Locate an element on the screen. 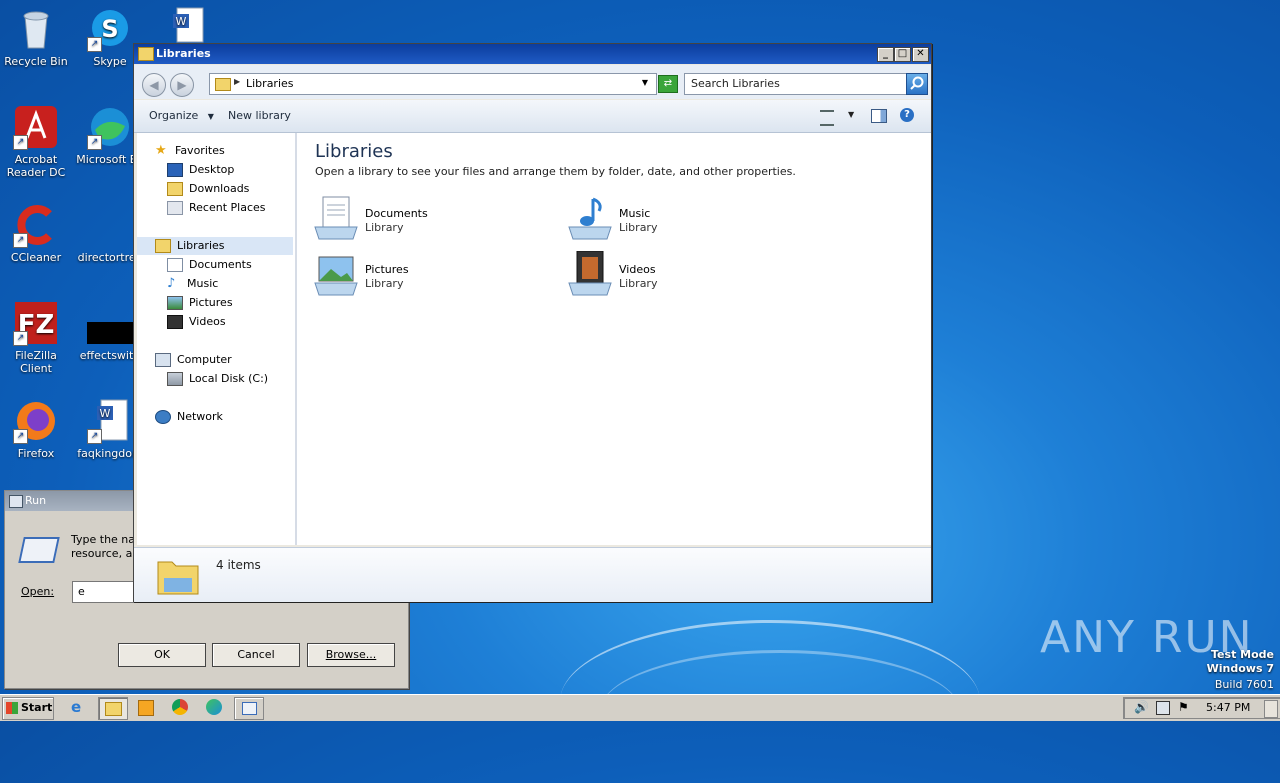 This screenshot has height=783, width=1280. nav-desktop: Desktop is located at coordinates (200, 170).